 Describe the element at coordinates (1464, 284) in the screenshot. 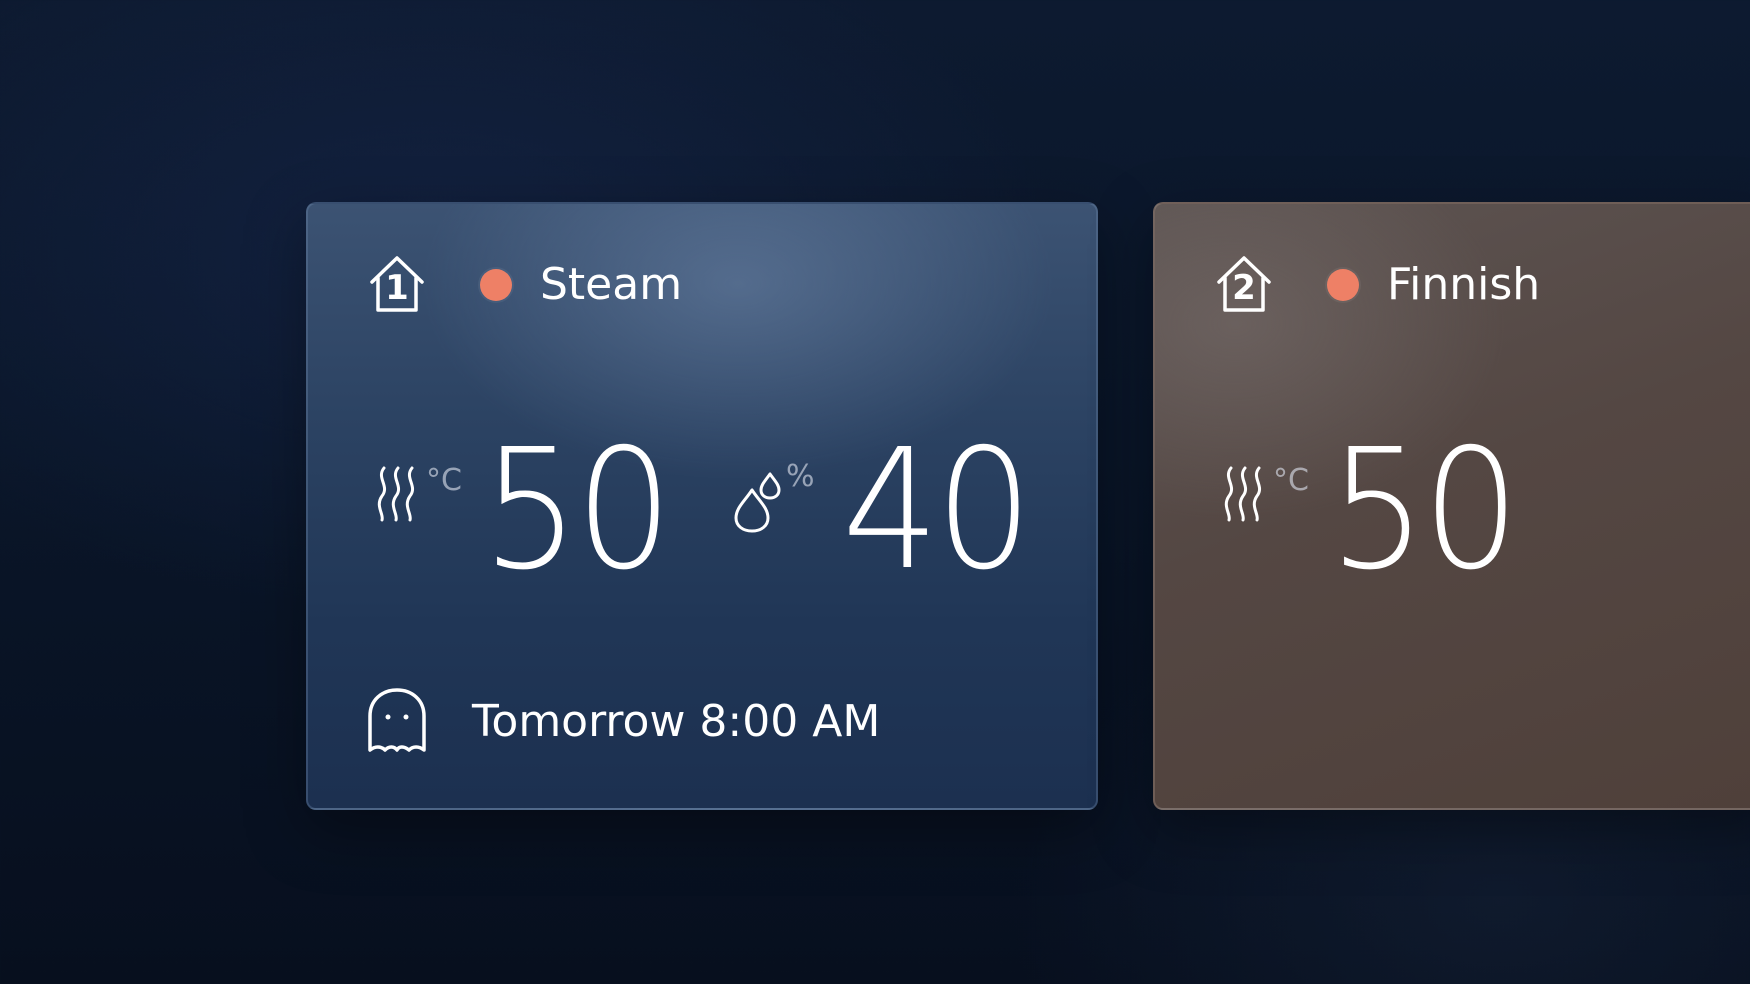

I see `mode-label: Finnish` at that location.